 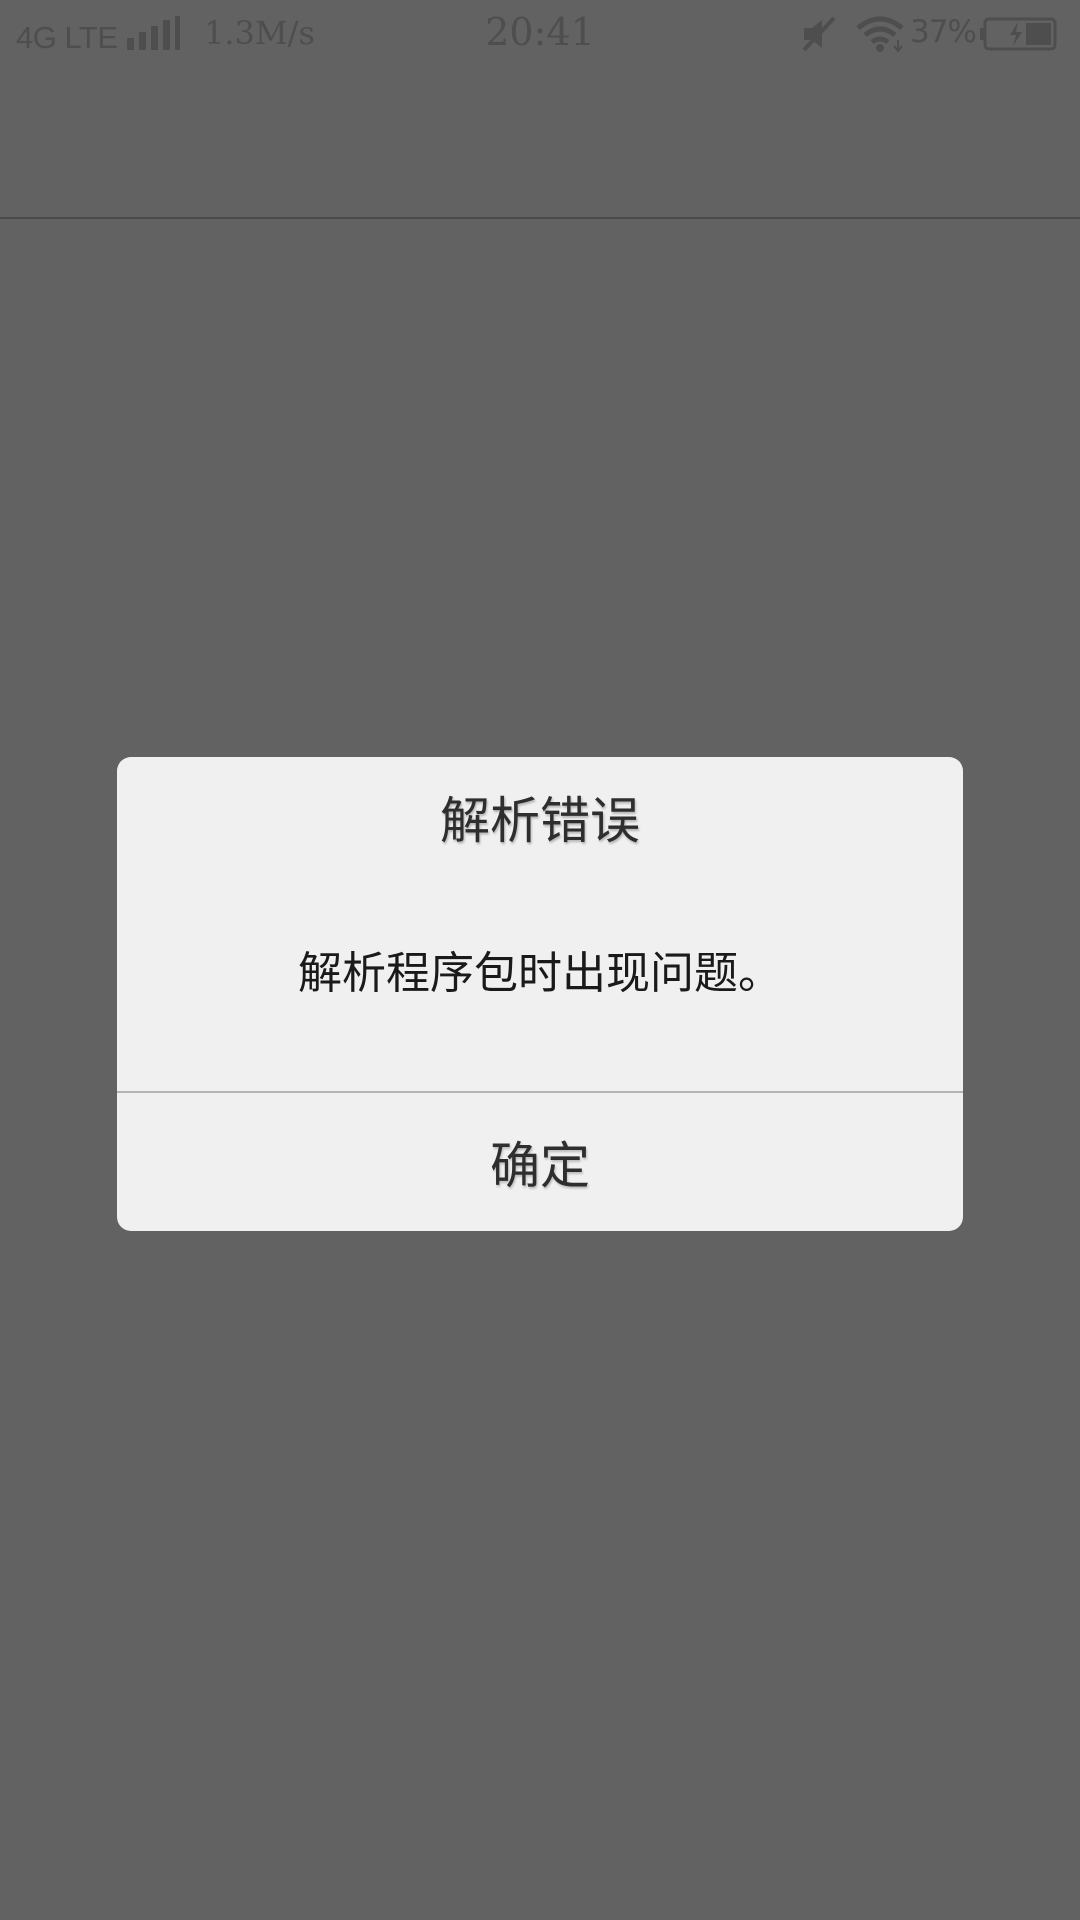 I want to click on wifi-icon, so click(x=880, y=34).